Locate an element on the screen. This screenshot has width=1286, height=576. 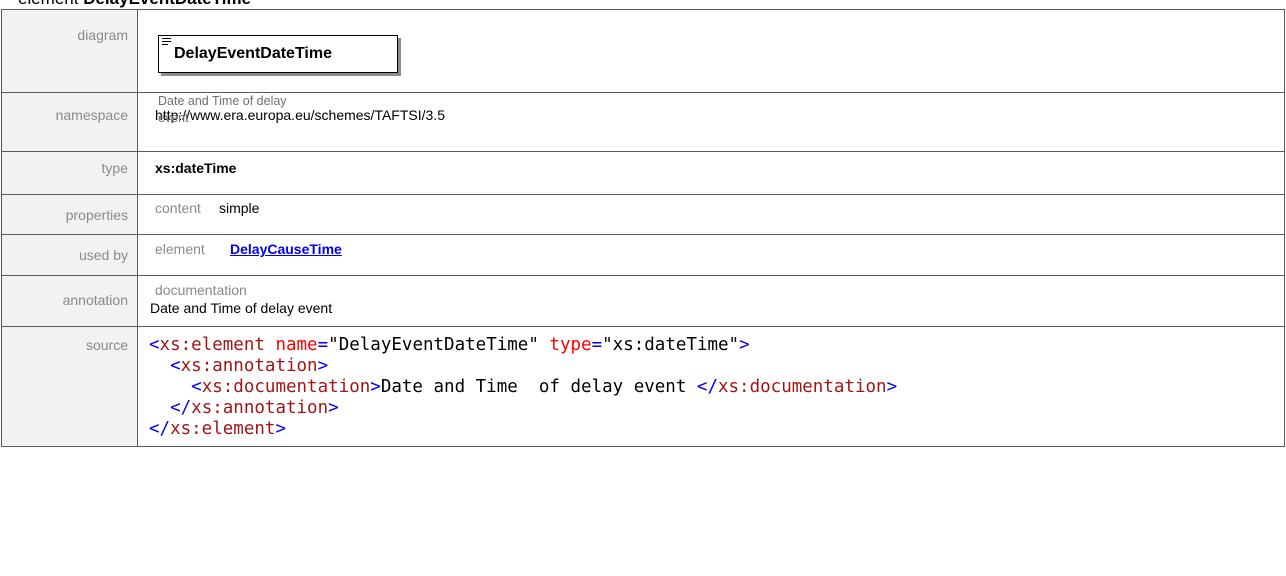
type-value: xs:dateTime is located at coordinates (711, 173).